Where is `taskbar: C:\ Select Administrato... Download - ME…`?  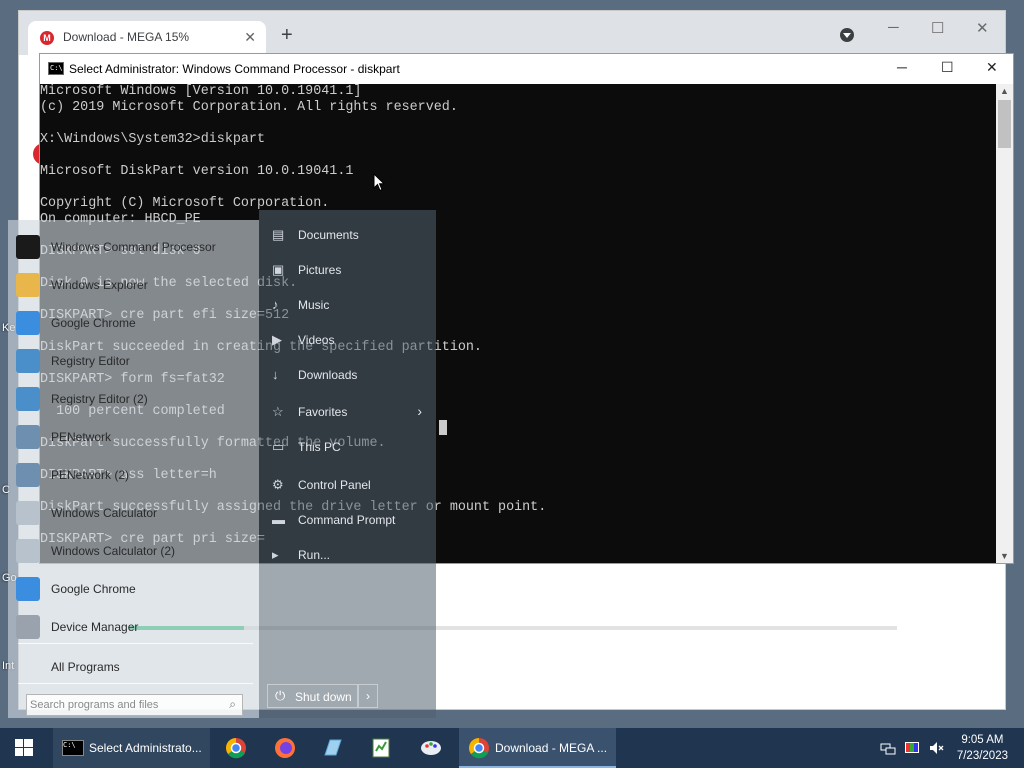 taskbar: C:\ Select Administrato... Download - ME… is located at coordinates (512, 748).